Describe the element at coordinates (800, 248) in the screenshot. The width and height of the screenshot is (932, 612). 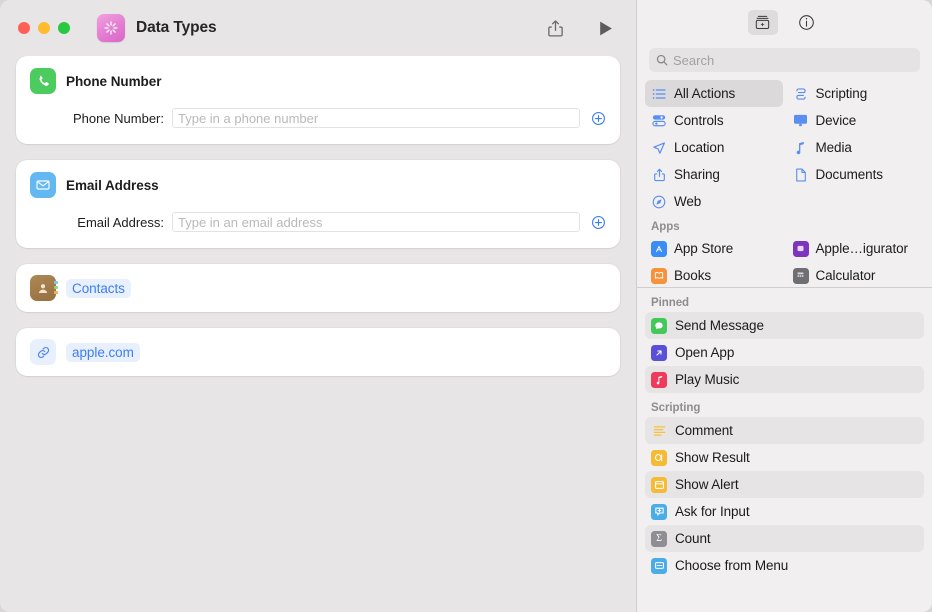
I see `apple-configurator-icon` at that location.